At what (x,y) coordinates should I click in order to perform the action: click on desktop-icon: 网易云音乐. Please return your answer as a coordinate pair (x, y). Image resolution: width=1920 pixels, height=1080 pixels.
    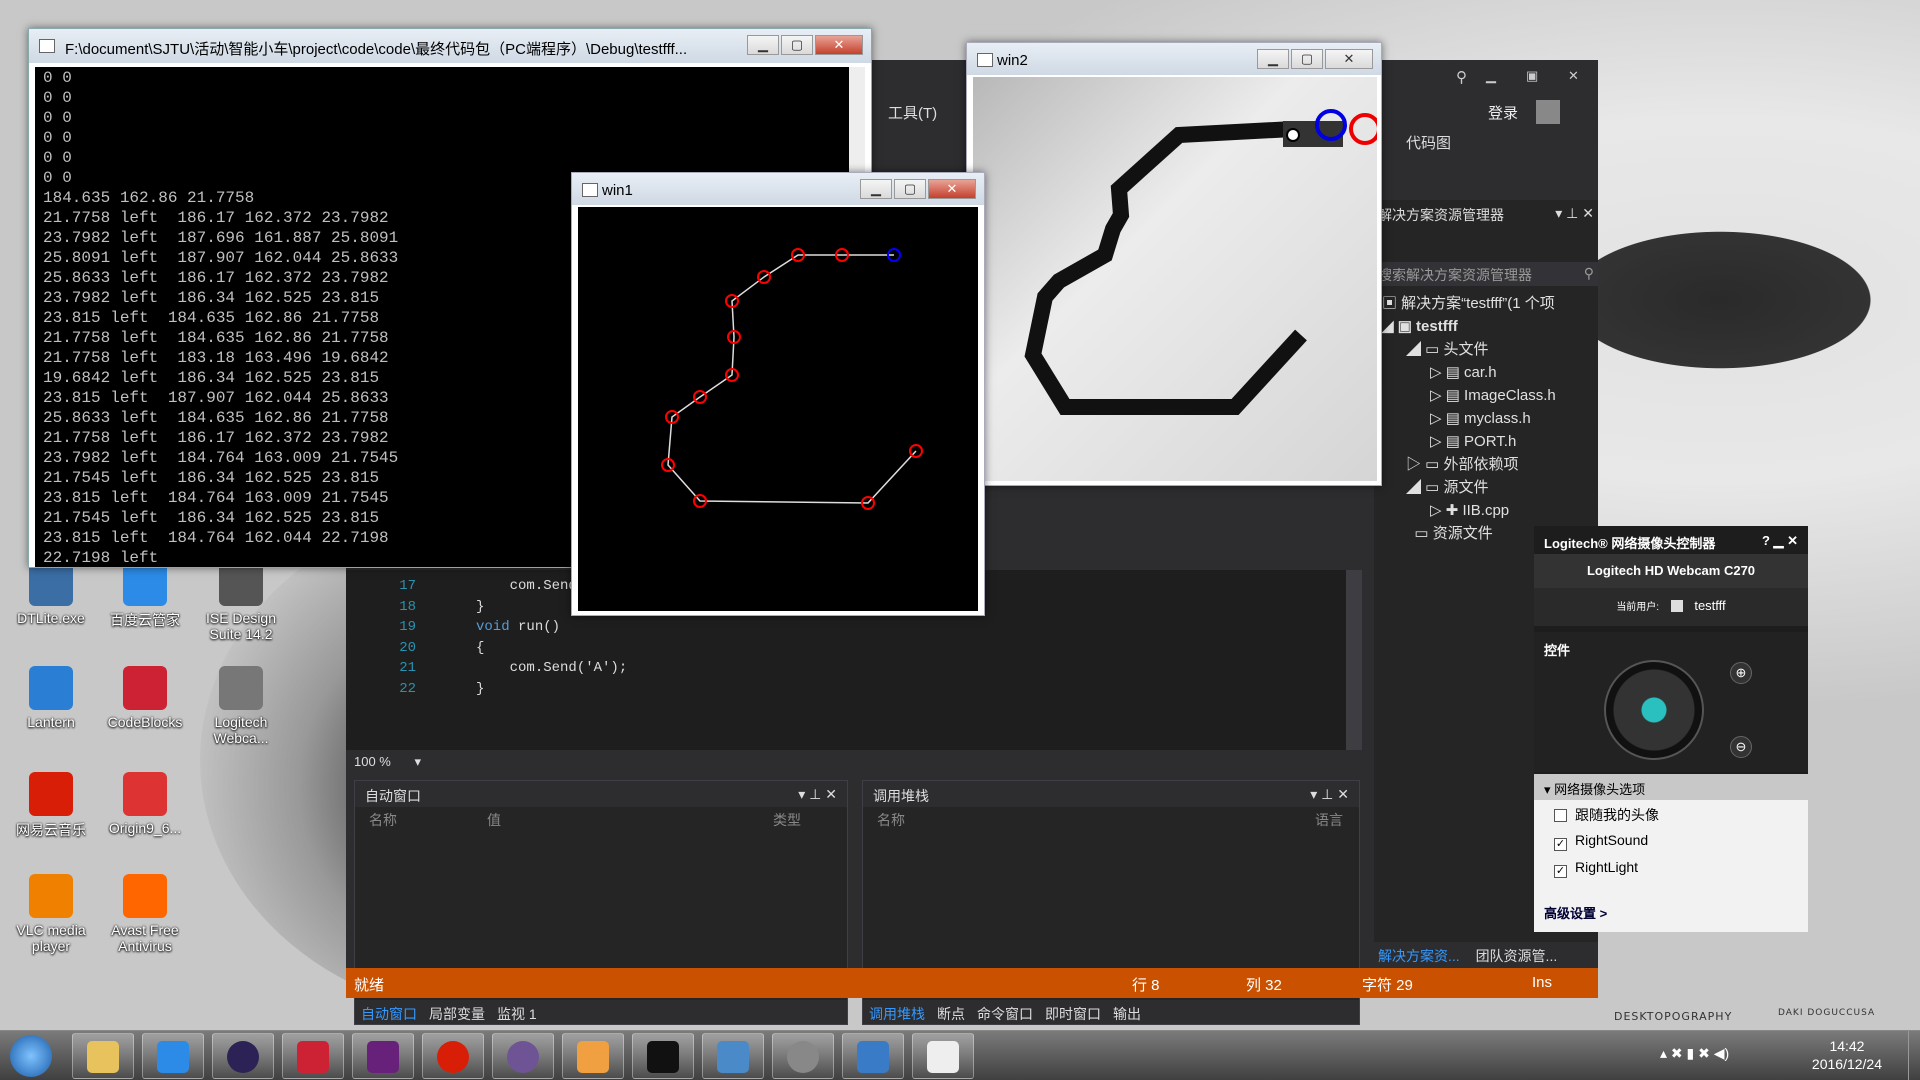
    Looking at the image, I should click on (51, 806).